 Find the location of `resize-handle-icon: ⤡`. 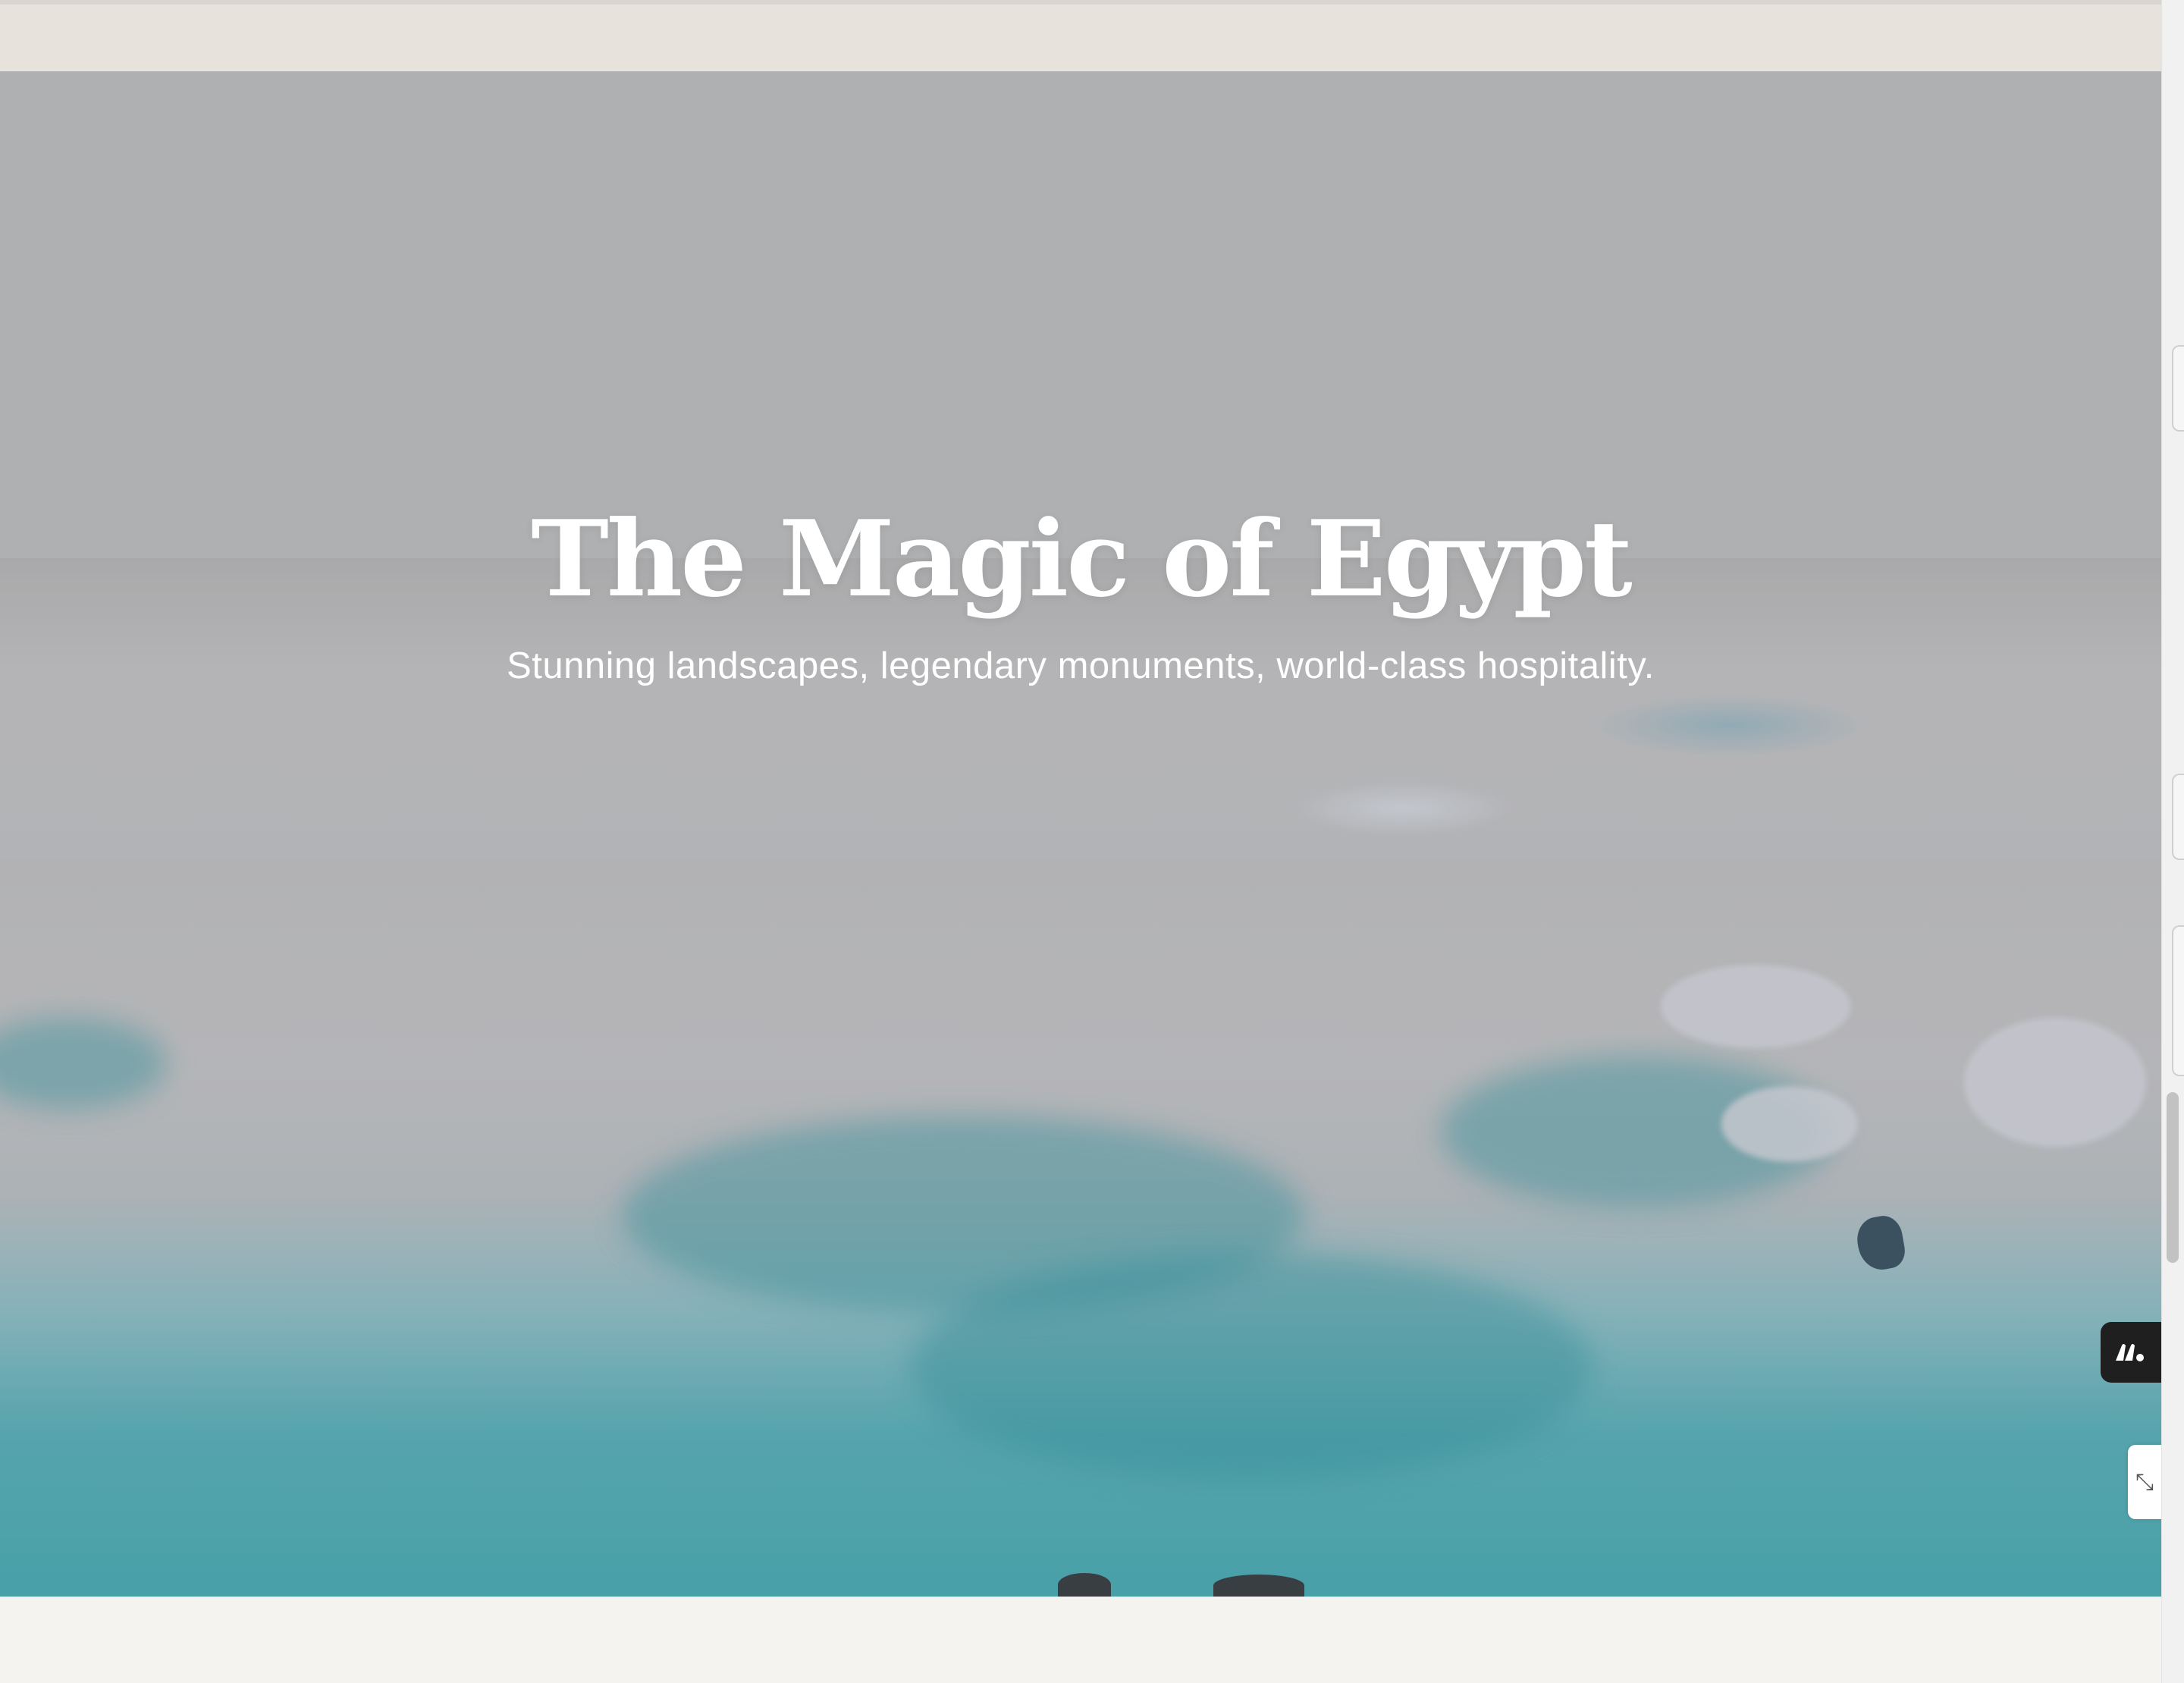

resize-handle-icon: ⤡ is located at coordinates (2144, 1482).